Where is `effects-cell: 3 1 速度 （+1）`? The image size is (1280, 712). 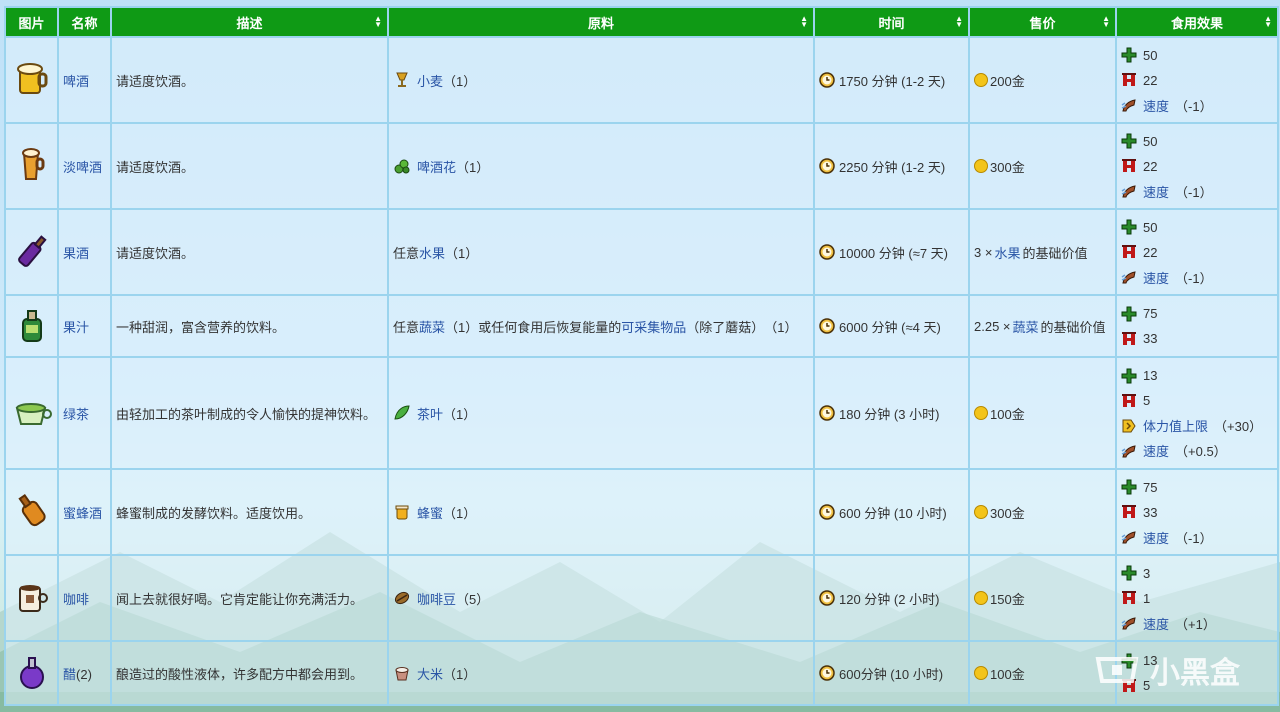
effects-cell: 3 1 速度 （+1） is located at coordinates (1197, 598).